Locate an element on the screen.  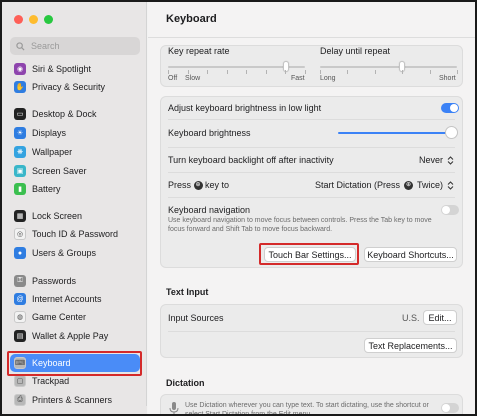
key-repeat-fast-label: Fast is located at coordinates (298, 78).